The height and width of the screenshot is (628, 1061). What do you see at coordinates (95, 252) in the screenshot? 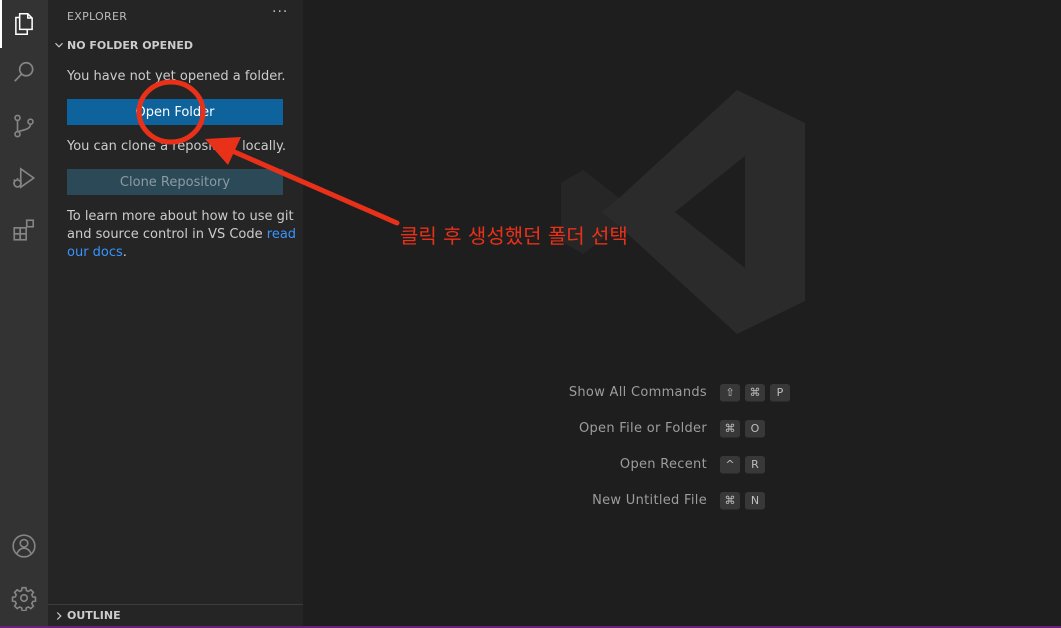
I see `read-docs-link-part2: our docs` at bounding box center [95, 252].